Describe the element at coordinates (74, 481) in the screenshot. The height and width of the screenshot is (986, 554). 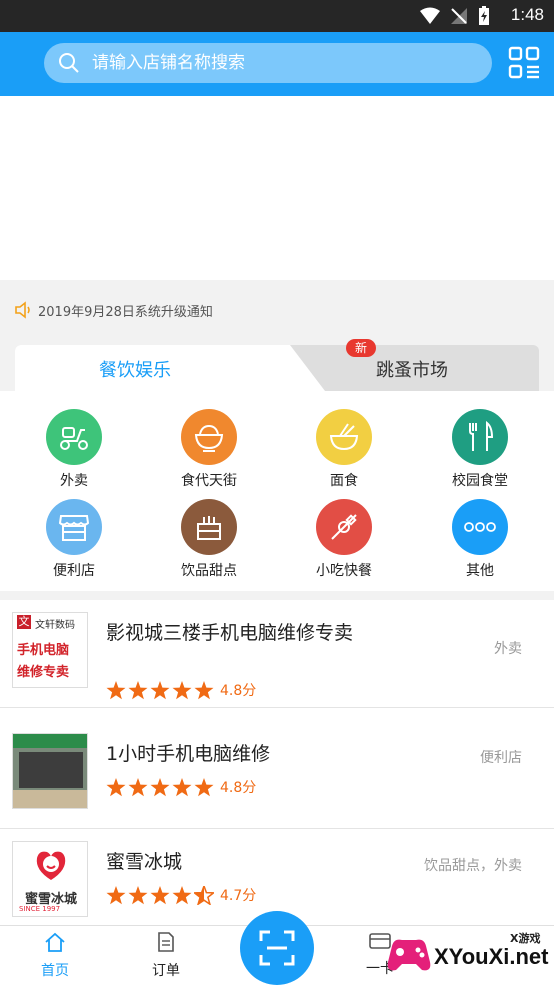
I see `category-label: 外卖` at that location.